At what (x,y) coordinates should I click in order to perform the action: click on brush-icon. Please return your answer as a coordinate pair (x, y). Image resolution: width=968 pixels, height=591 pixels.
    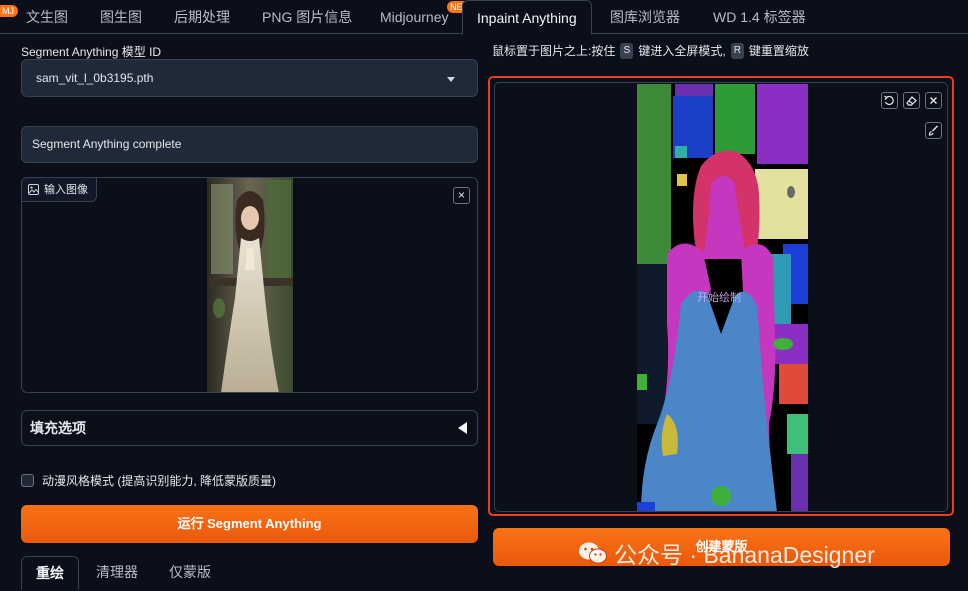
    Looking at the image, I should click on (933, 130).